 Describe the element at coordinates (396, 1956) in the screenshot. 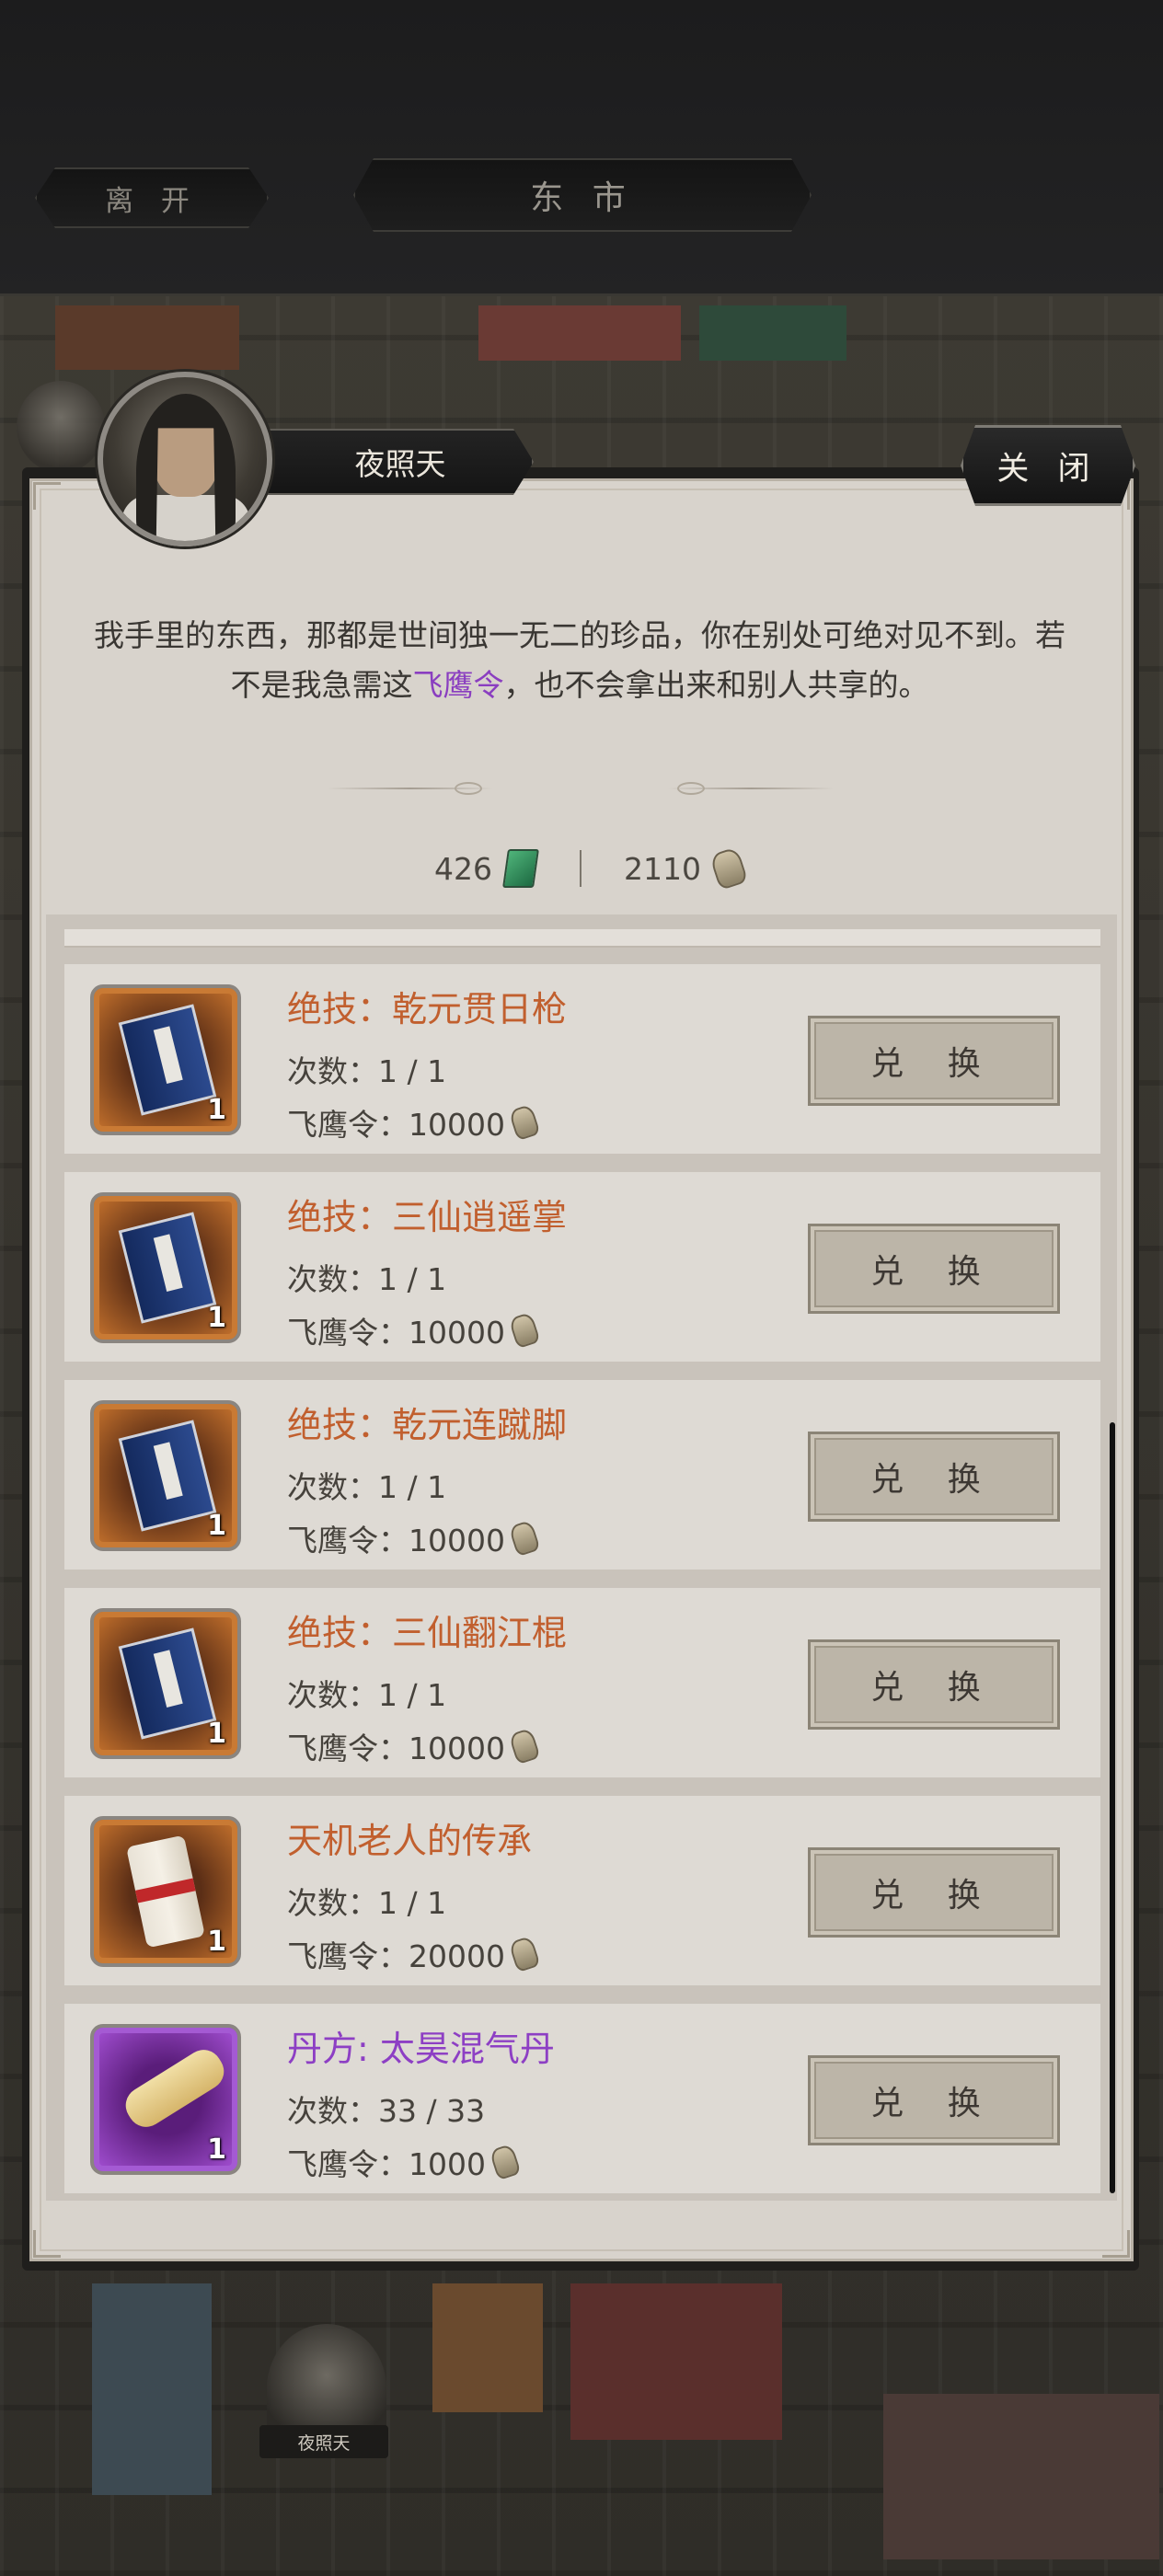

I see `item-price-text: 飞鹰令：20000` at that location.